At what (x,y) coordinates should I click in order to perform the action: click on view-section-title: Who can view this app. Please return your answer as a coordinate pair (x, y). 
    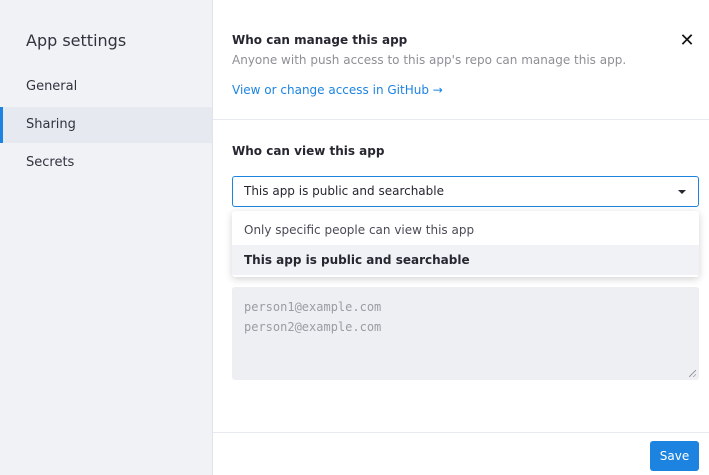
    Looking at the image, I should click on (308, 151).